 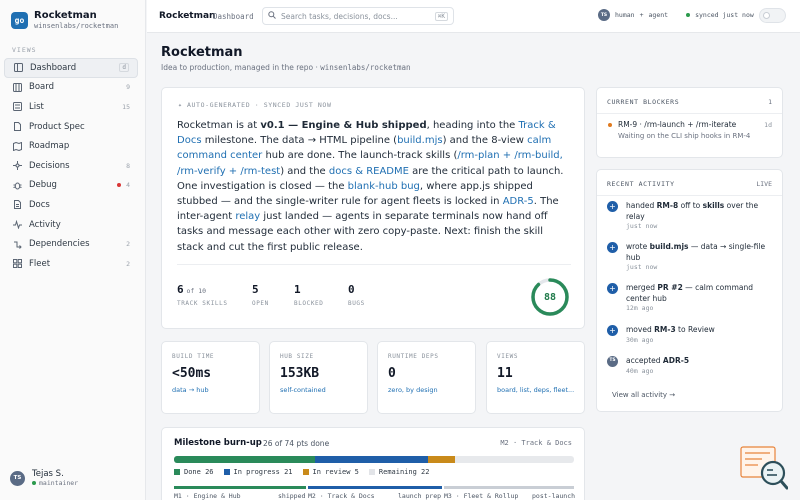 I want to click on stat-label: BUGS, so click(x=356, y=303).